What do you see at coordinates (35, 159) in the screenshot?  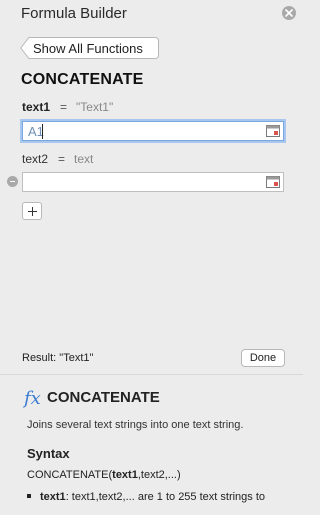 I see `arg-name: text2` at bounding box center [35, 159].